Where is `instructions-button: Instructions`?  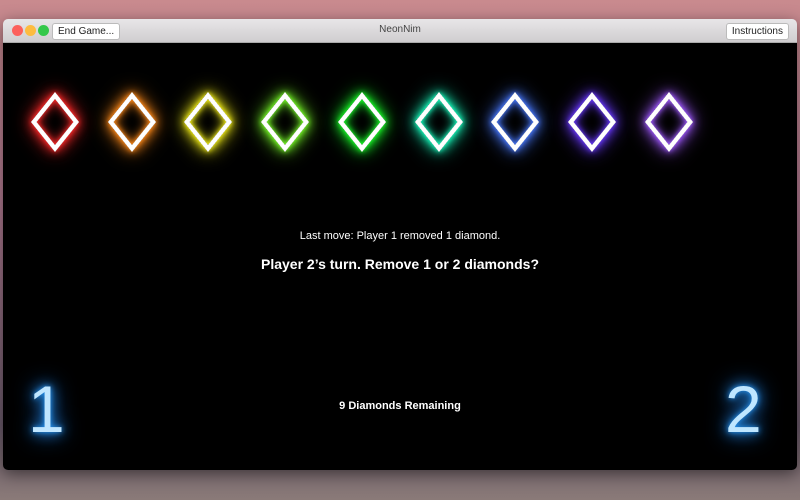 instructions-button: Instructions is located at coordinates (757, 31).